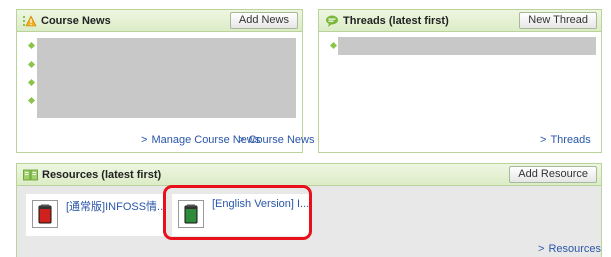 This screenshot has width=611, height=257. Describe the element at coordinates (333, 45) in the screenshot. I see `thread-bullet-icon` at that location.